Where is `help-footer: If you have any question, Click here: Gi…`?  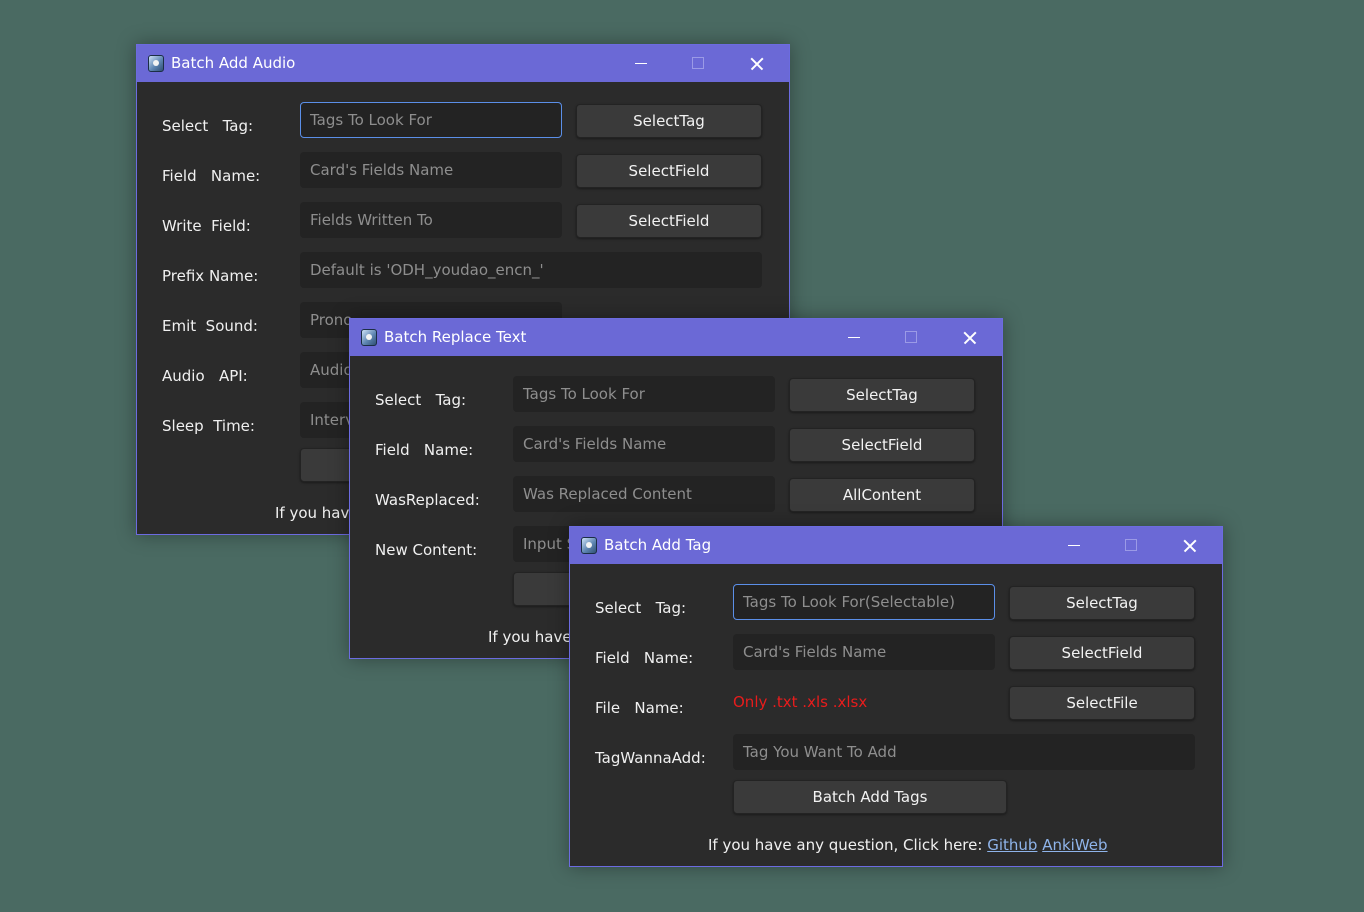 help-footer: If you have any question, Click here: Gi… is located at coordinates (908, 845).